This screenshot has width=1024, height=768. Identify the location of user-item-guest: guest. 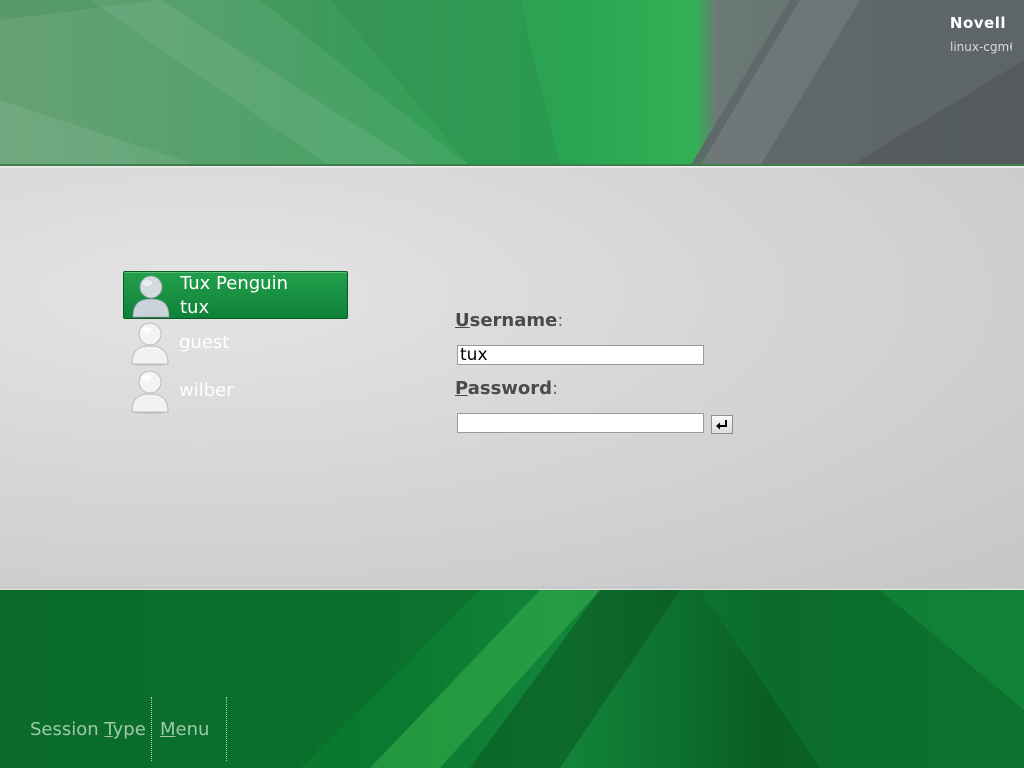
(235, 343).